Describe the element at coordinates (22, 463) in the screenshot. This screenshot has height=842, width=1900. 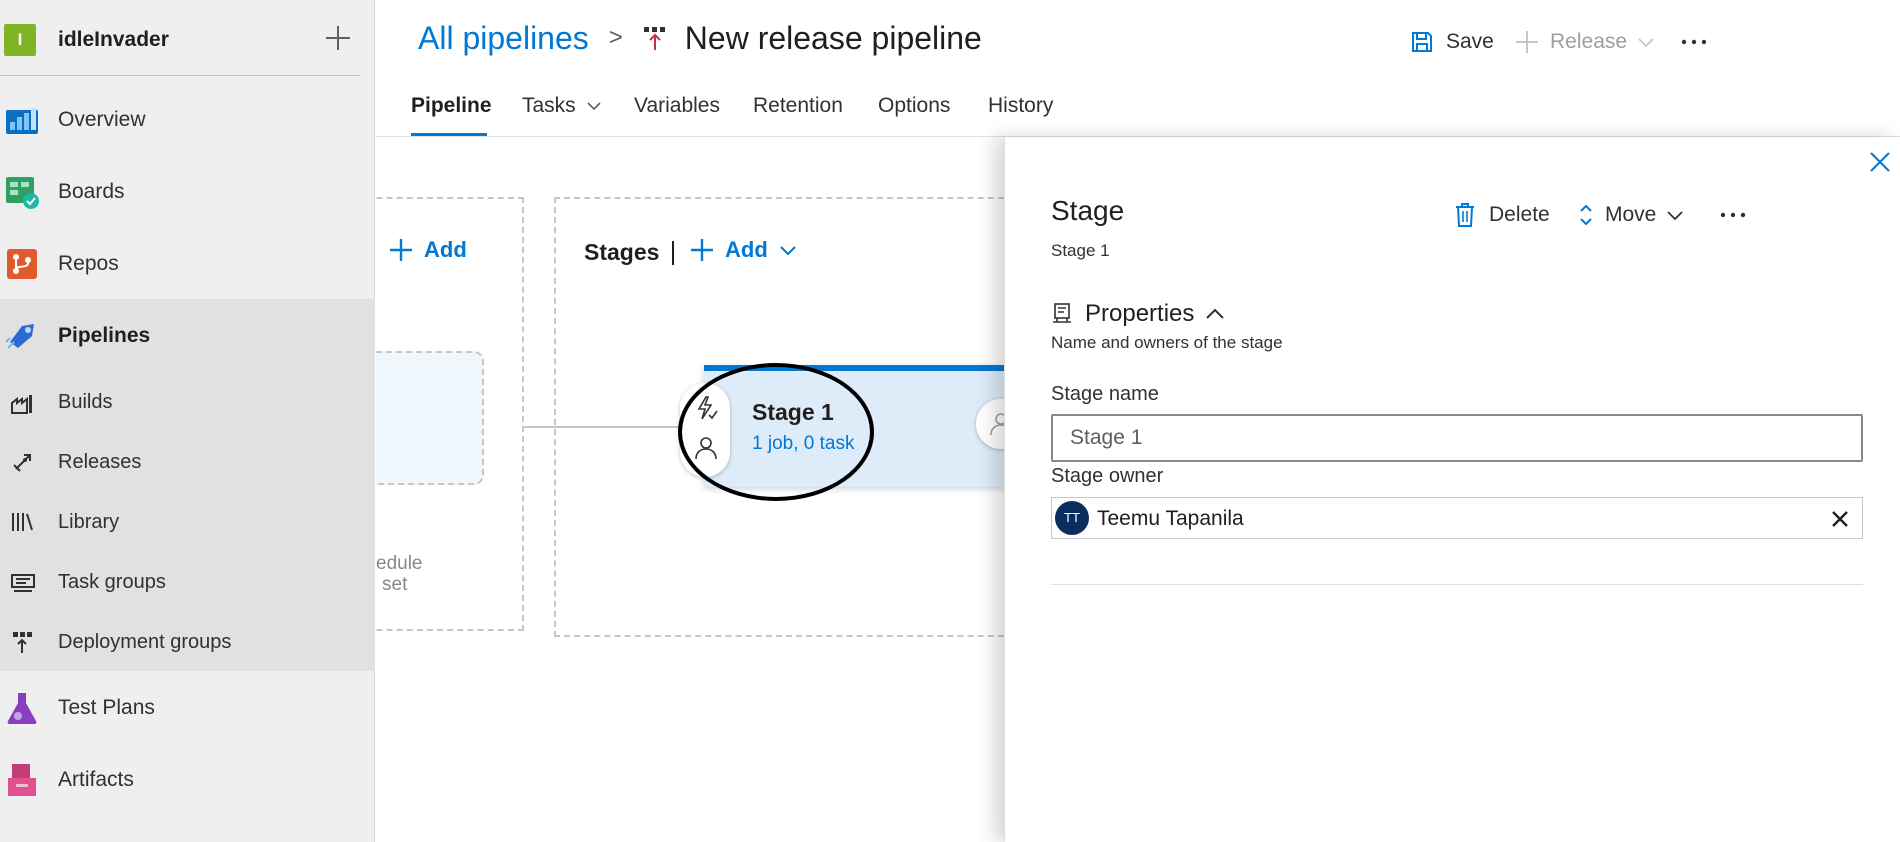
I see `releases-icon` at that location.